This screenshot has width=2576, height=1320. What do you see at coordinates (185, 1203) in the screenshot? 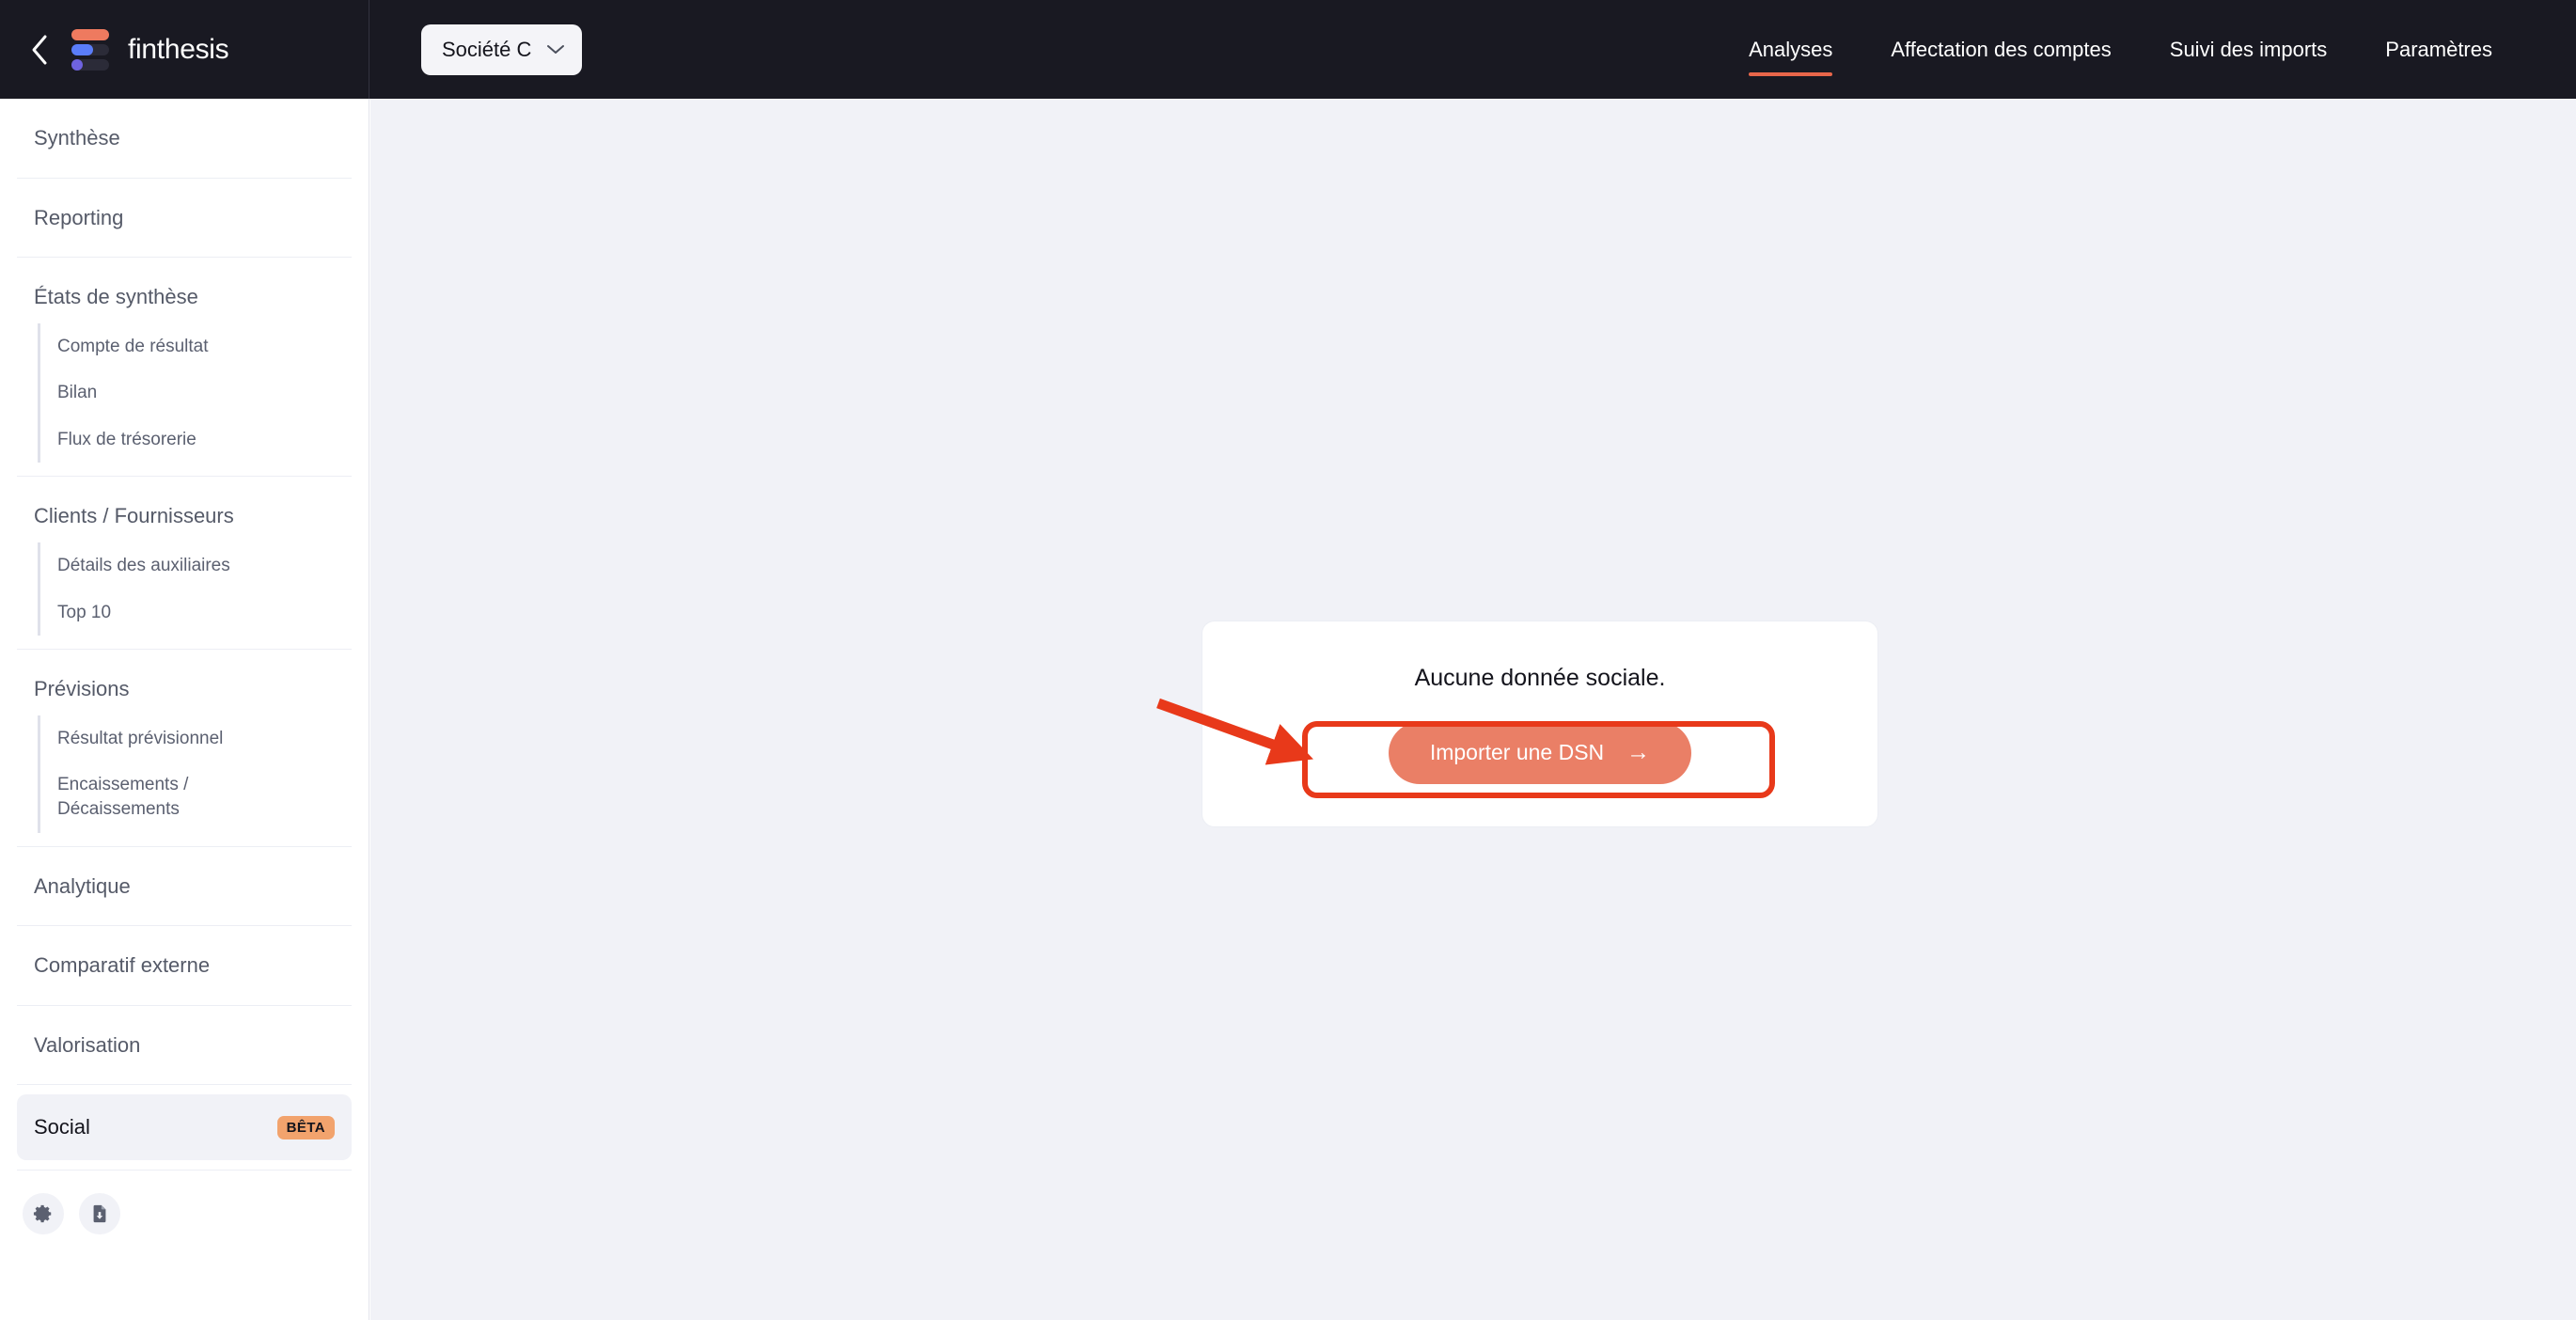
I see `sidebar-footer` at bounding box center [185, 1203].